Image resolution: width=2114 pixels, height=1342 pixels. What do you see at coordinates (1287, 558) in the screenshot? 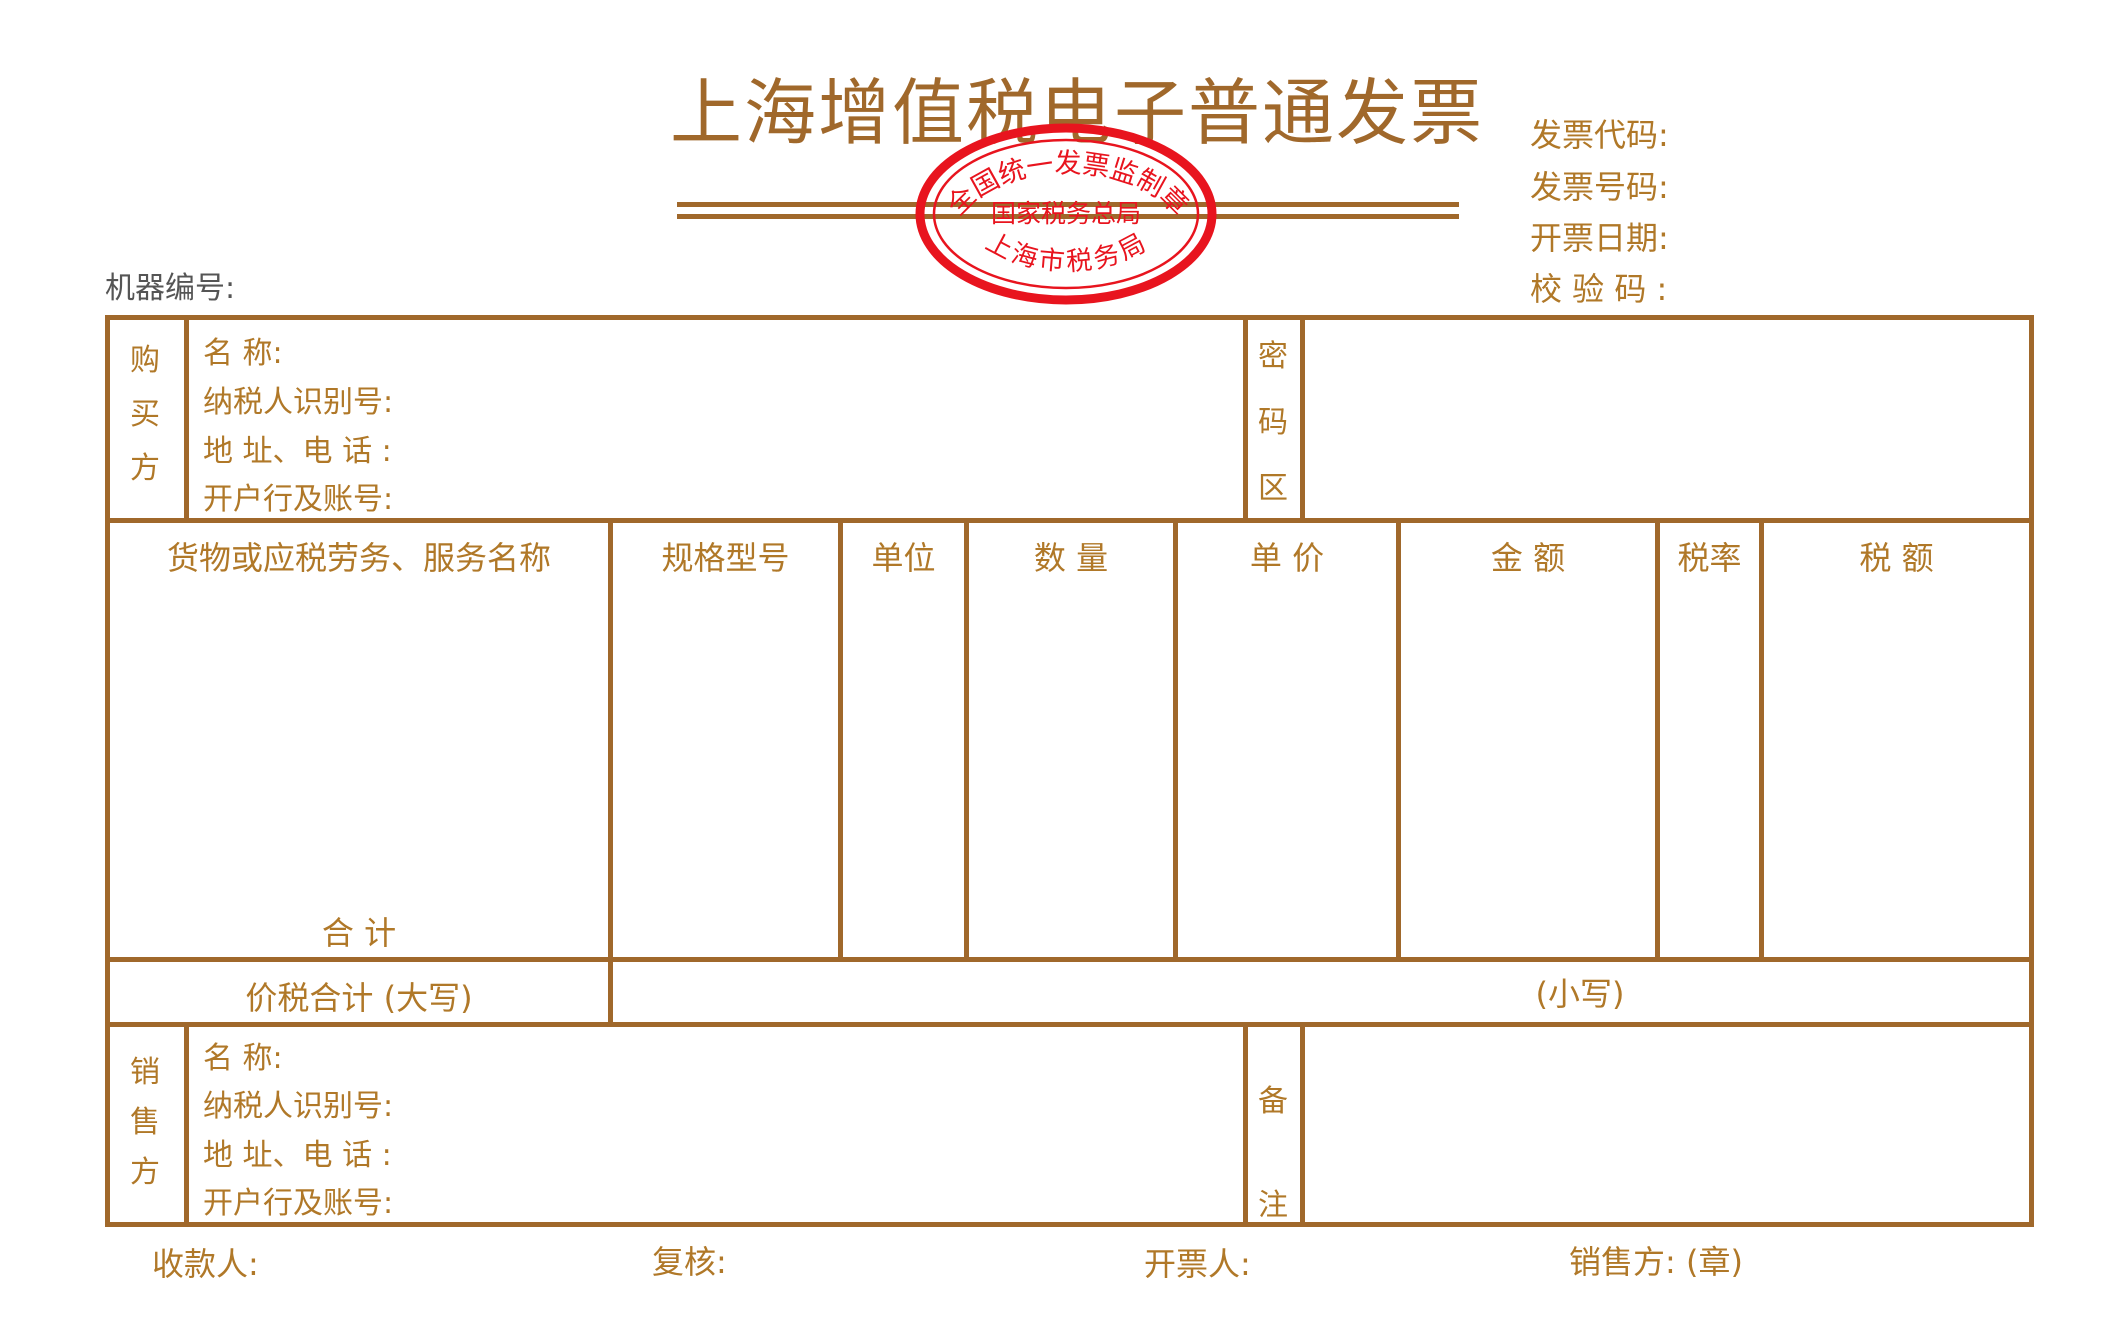
I see `col-header-unit-price: 单 价` at bounding box center [1287, 558].